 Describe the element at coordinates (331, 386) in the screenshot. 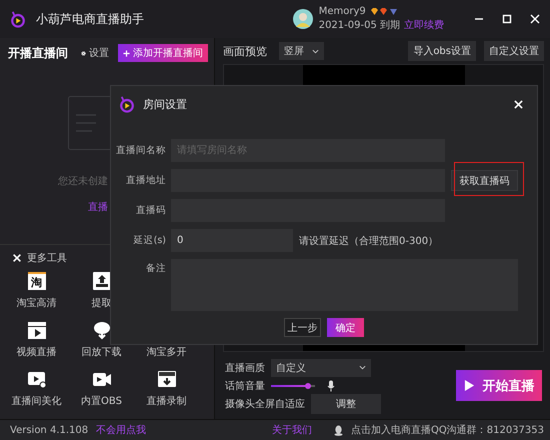

I see `microphone-icon` at that location.